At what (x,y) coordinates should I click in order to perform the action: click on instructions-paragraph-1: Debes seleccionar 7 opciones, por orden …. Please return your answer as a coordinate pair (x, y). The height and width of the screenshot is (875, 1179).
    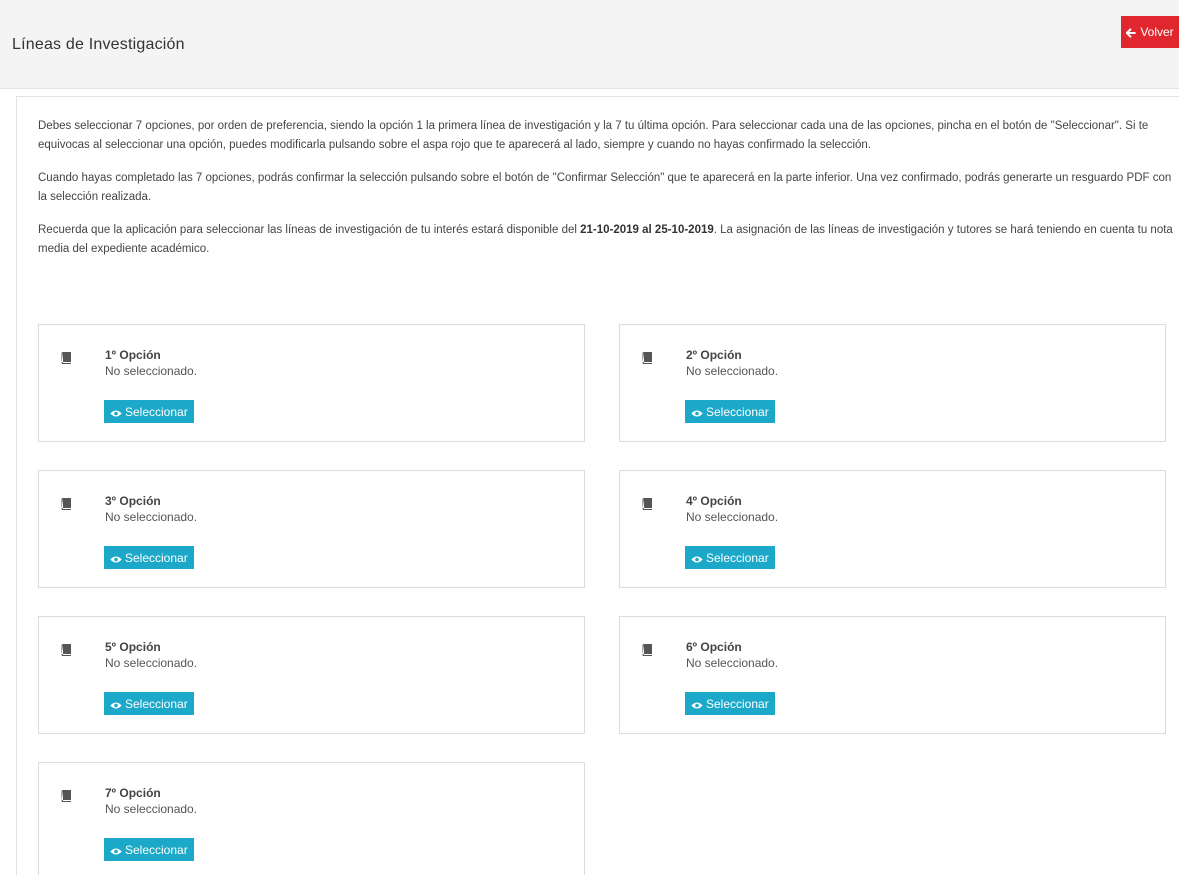
    Looking at the image, I should click on (593, 135).